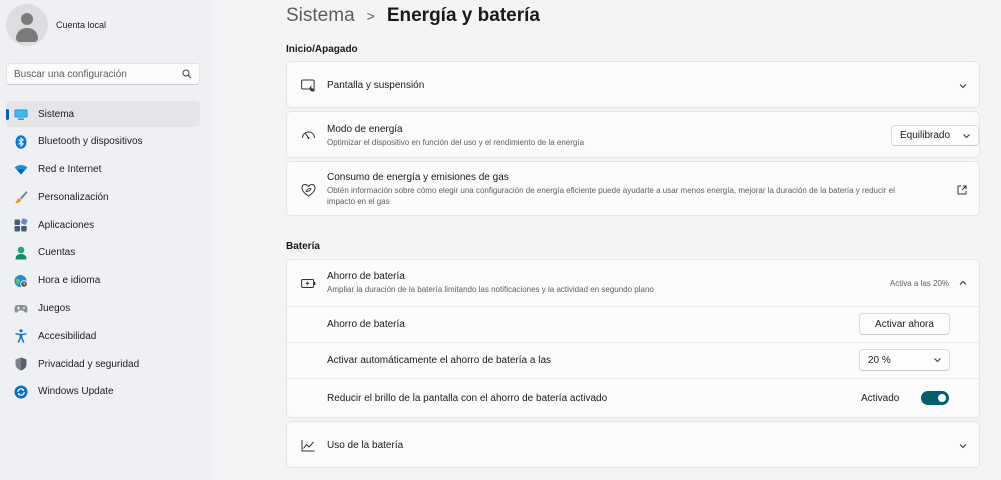  What do you see at coordinates (308, 283) in the screenshot?
I see `battery-saver-icon` at bounding box center [308, 283].